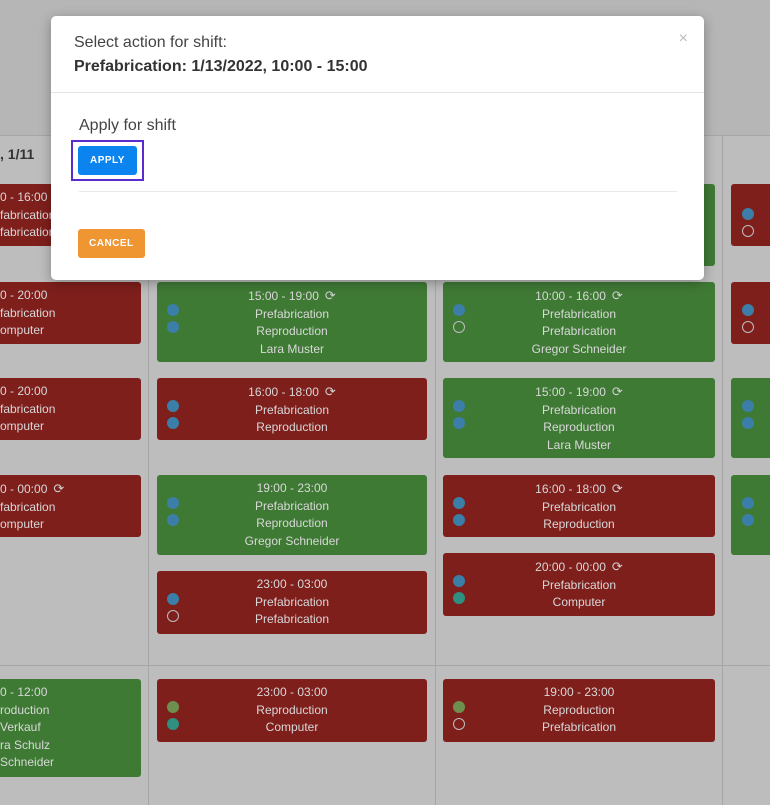 The image size is (770, 805). I want to click on shift-time: 10:00 - 16:00, so click(570, 296).